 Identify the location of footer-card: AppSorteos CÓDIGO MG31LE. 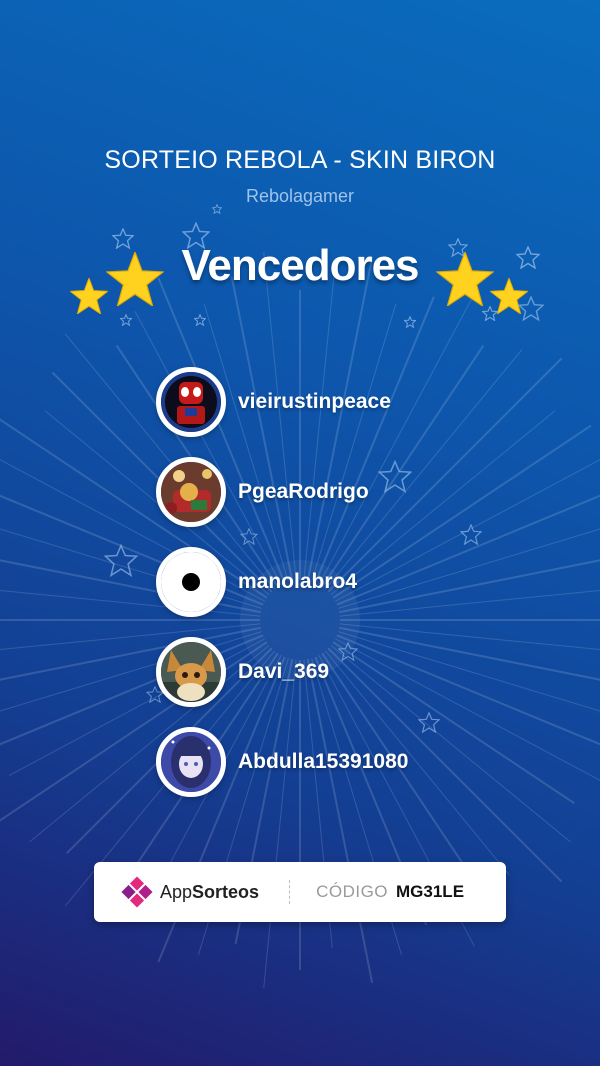
(300, 892).